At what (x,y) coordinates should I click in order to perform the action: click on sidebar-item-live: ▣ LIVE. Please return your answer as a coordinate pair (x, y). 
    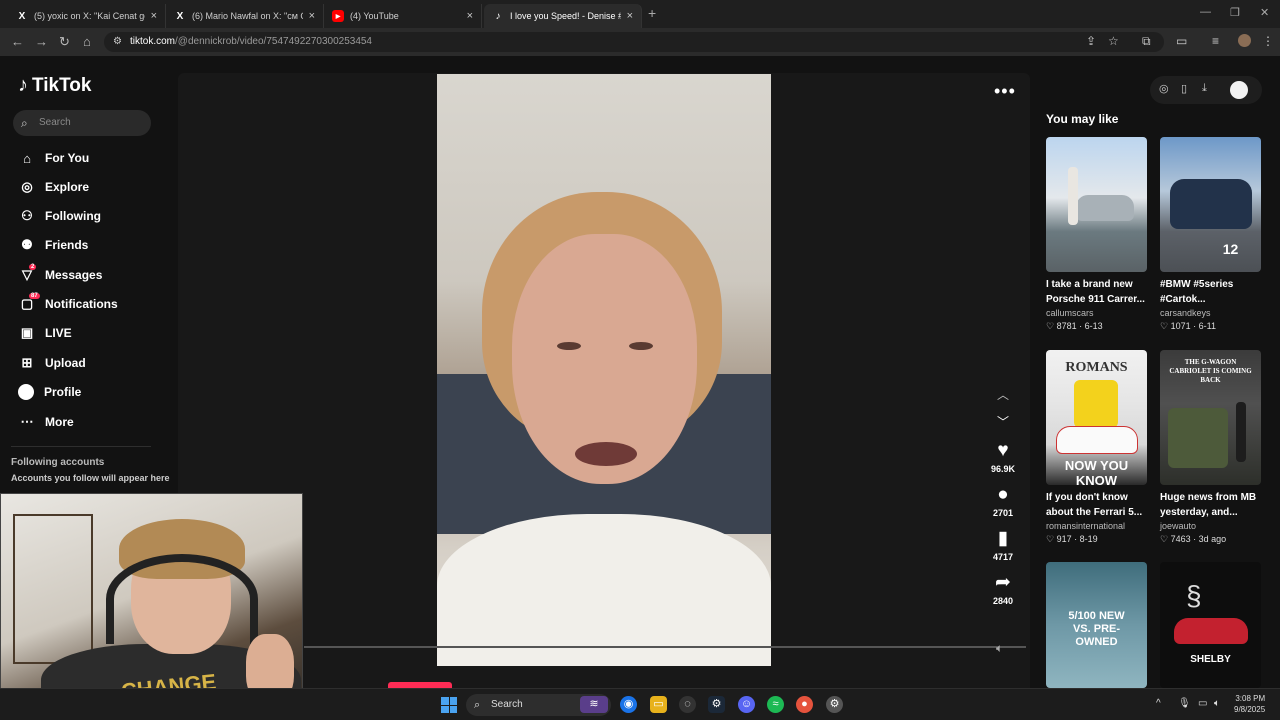
    Looking at the image, I should click on (45, 333).